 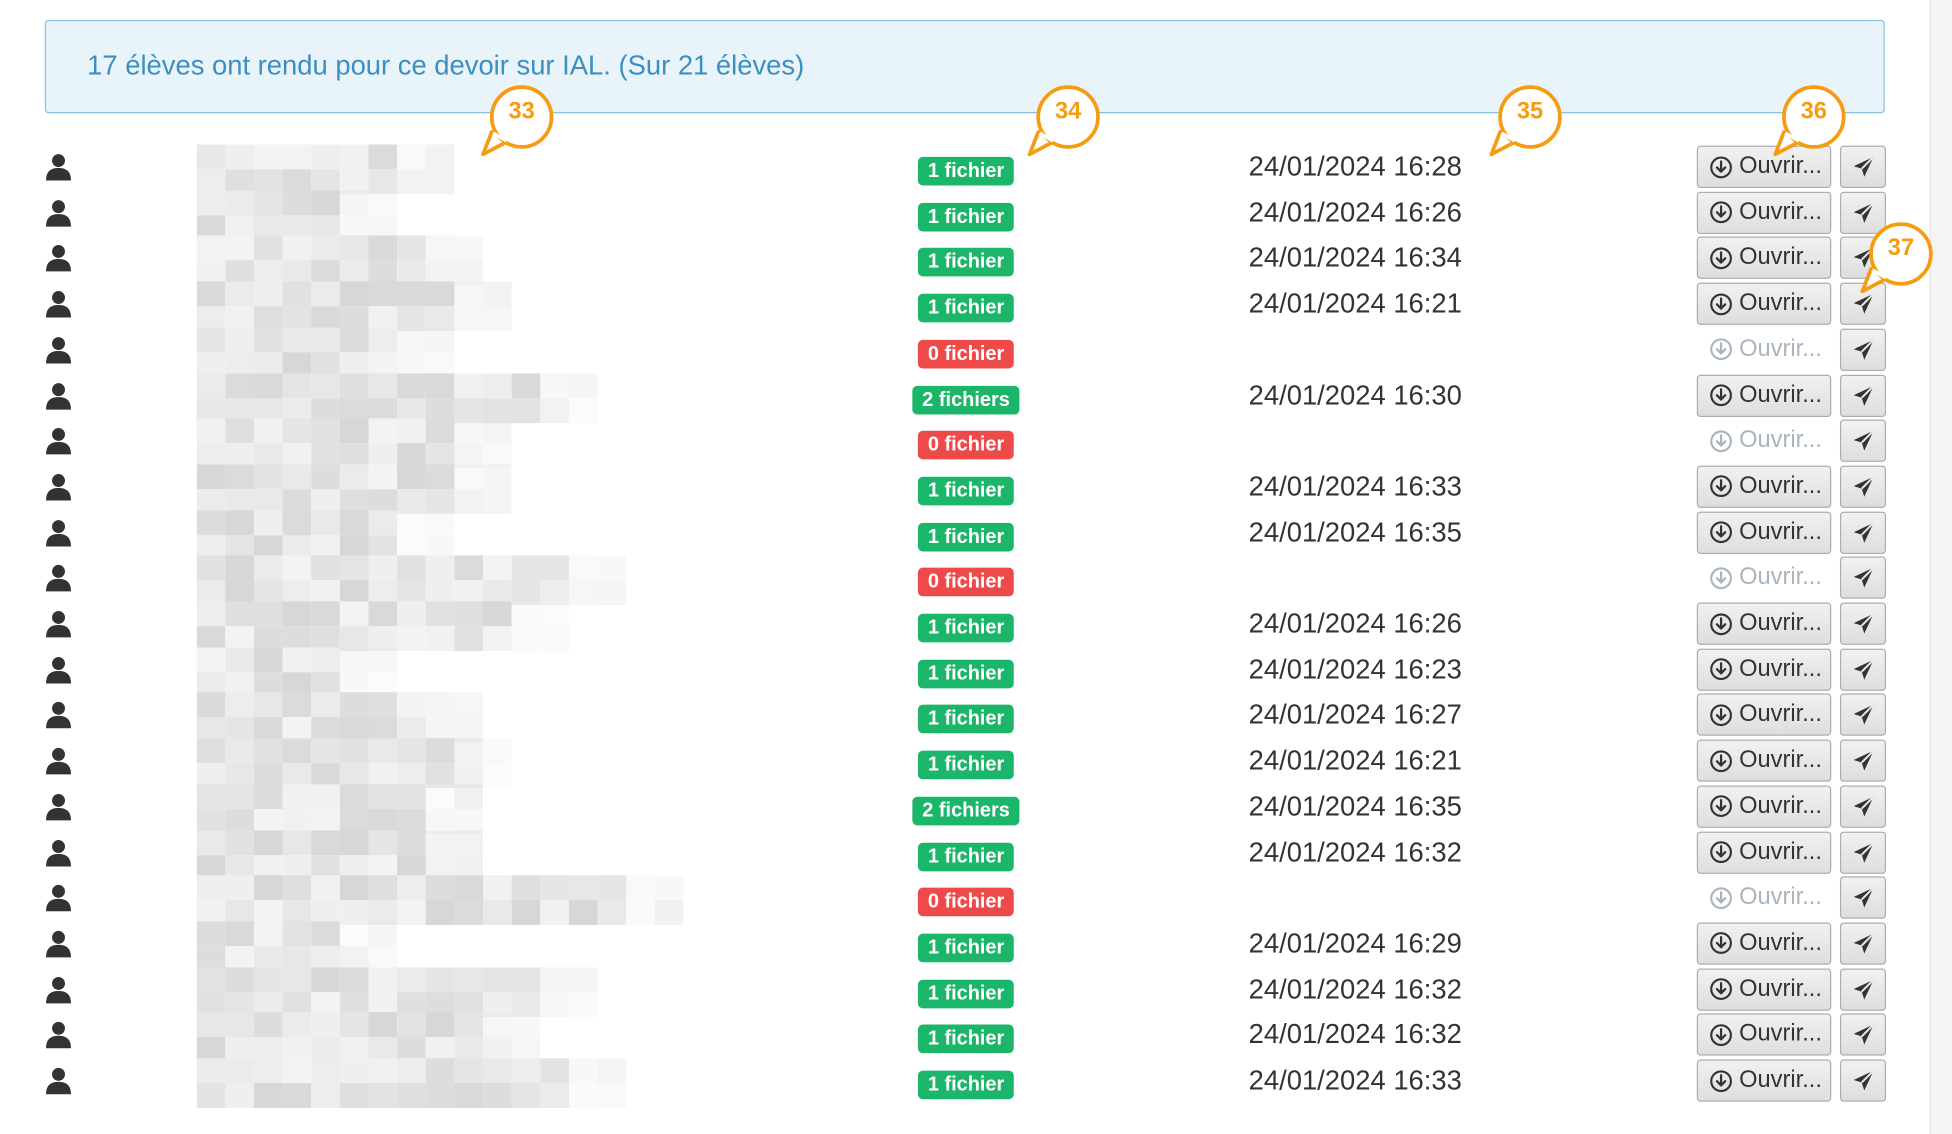 What do you see at coordinates (1355, 623) in the screenshot?
I see `submission-date: 24/01/2024 16:26` at bounding box center [1355, 623].